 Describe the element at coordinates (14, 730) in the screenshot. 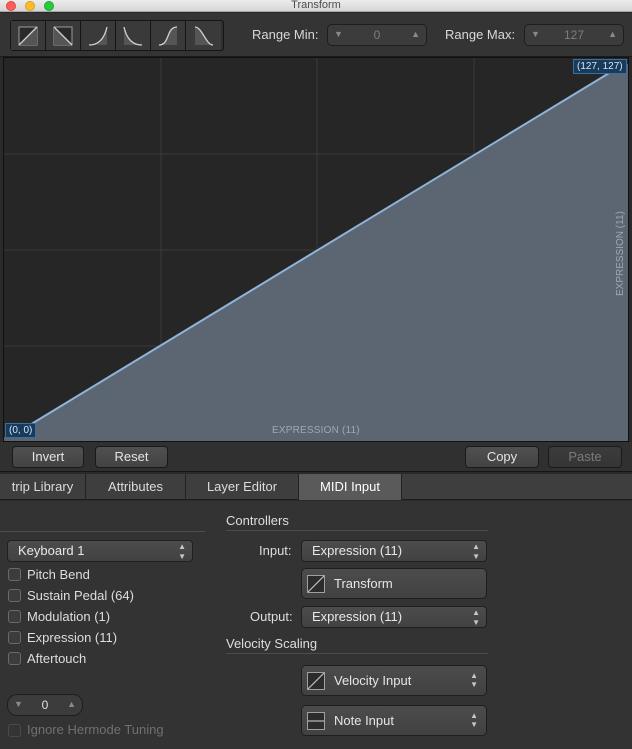

I see `hermode-checkbox` at that location.